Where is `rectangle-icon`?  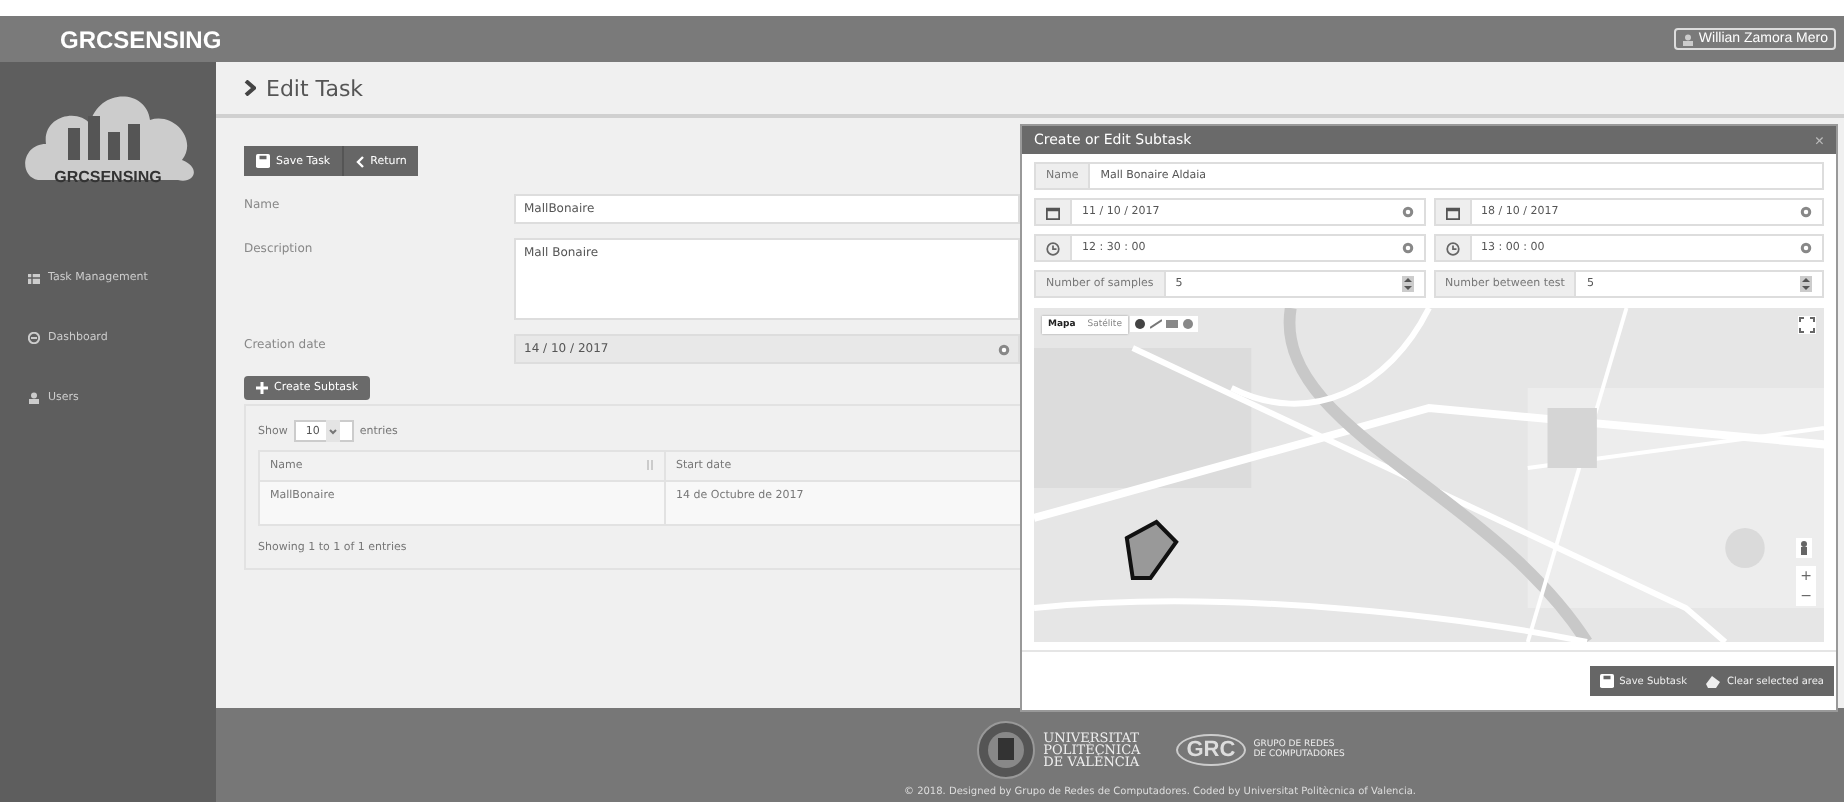
rectangle-icon is located at coordinates (1172, 324).